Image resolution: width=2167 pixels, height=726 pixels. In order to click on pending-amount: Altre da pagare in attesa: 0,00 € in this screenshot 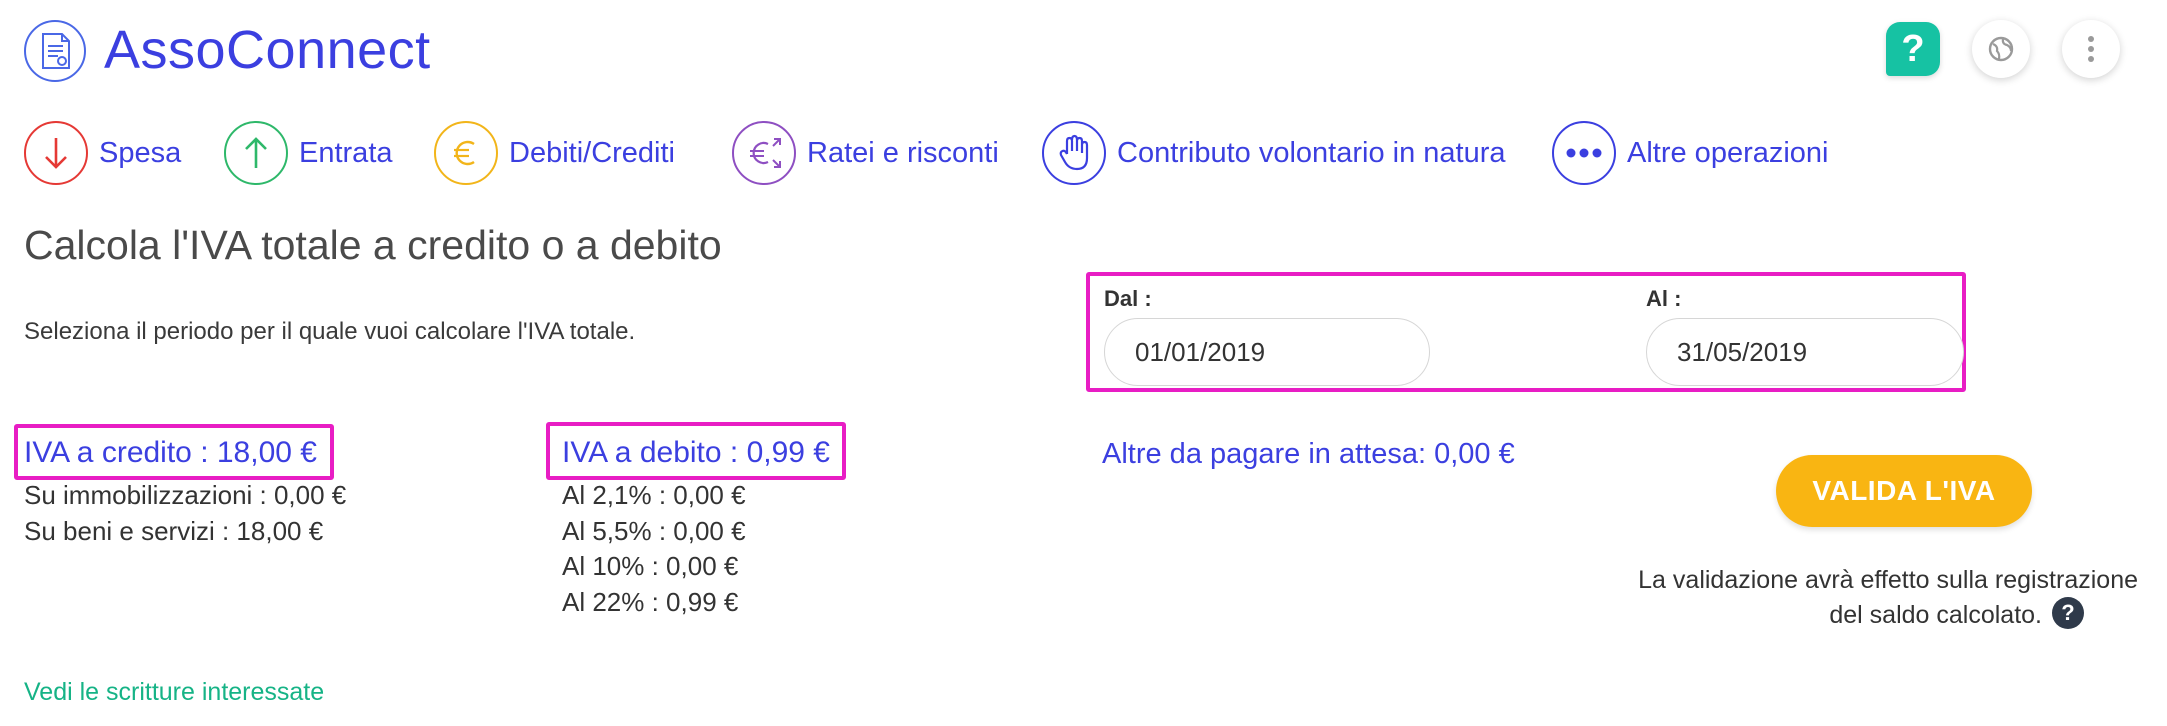, I will do `click(1308, 454)`.